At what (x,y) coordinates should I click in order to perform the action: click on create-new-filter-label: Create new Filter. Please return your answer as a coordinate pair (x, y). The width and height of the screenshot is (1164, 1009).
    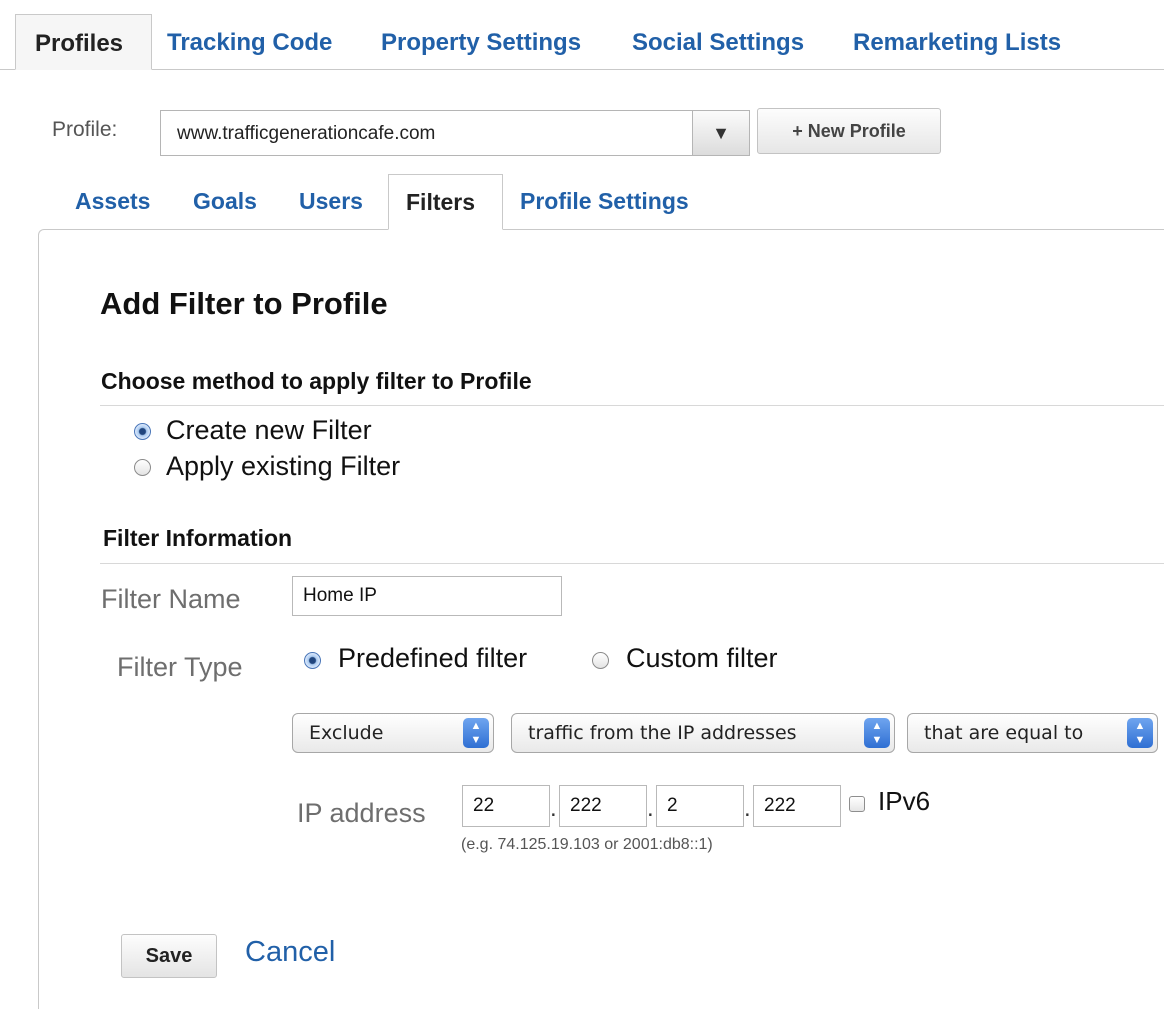
    Looking at the image, I should click on (269, 430).